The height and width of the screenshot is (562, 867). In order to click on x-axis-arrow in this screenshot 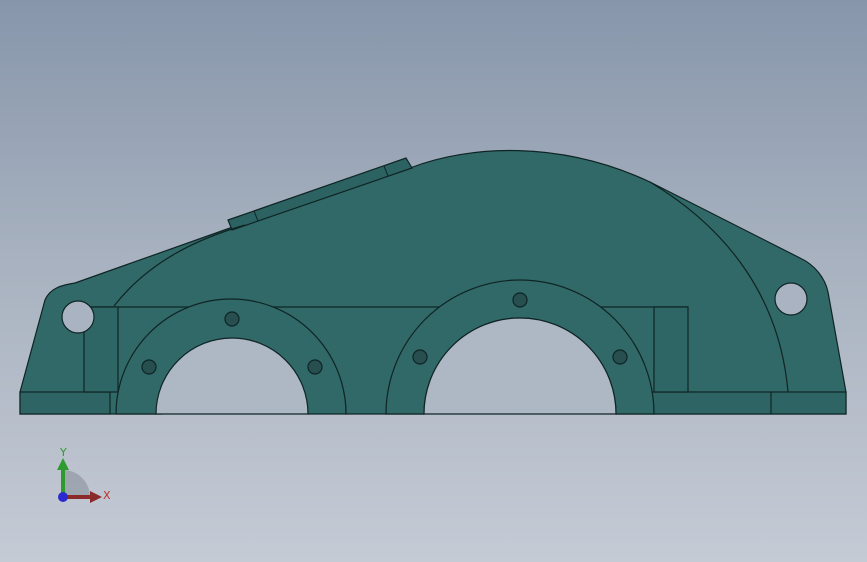, I will do `click(96, 497)`.